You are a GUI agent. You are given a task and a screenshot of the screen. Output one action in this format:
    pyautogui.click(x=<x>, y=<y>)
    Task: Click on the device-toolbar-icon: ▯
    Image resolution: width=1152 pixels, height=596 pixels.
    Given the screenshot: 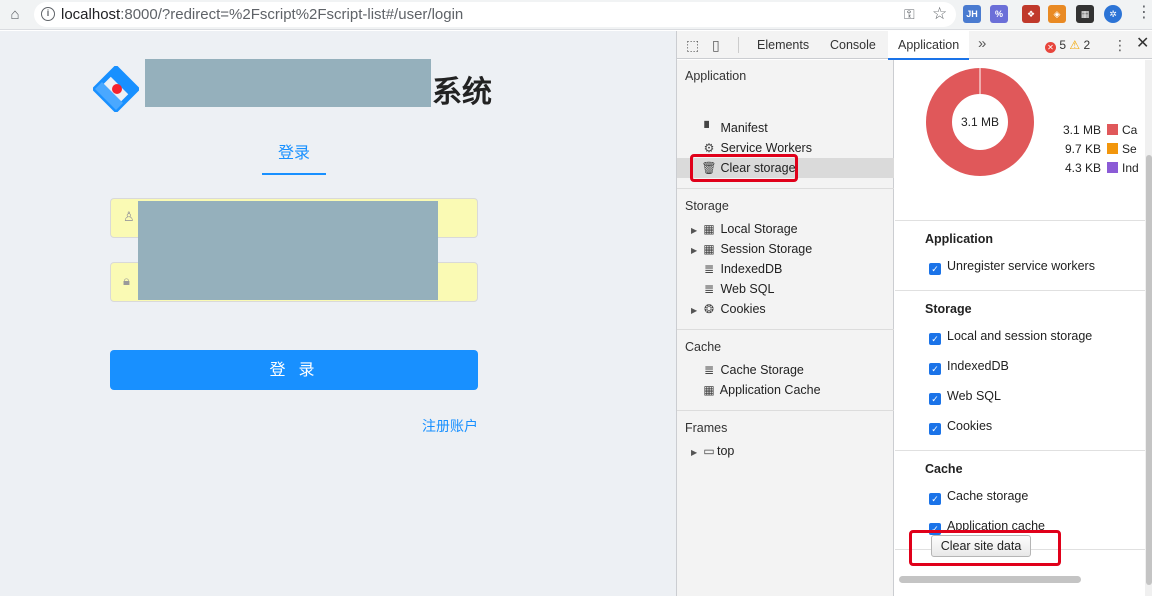 What is the action you would take?
    pyautogui.click(x=716, y=45)
    